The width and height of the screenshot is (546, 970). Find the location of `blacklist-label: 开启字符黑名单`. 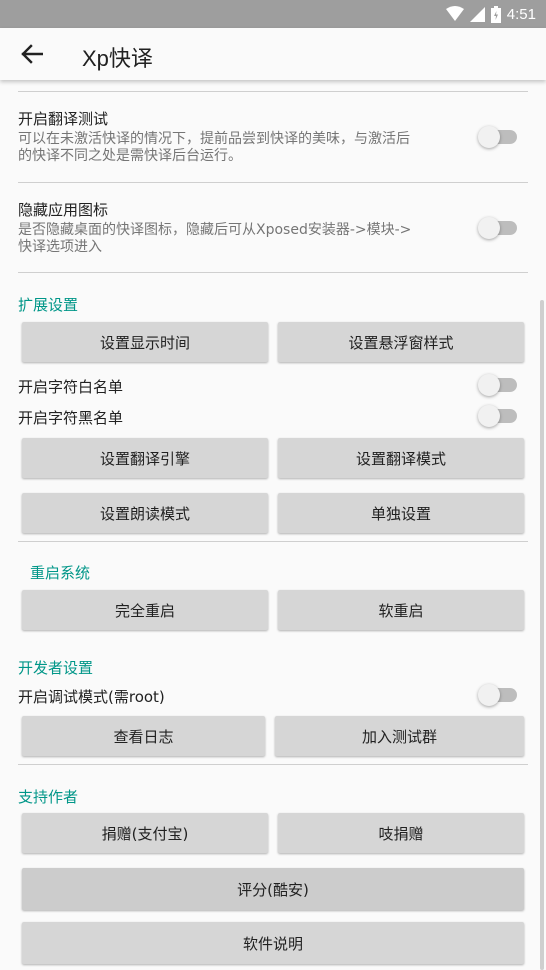

blacklist-label: 开启字符黑名单 is located at coordinates (71, 418).